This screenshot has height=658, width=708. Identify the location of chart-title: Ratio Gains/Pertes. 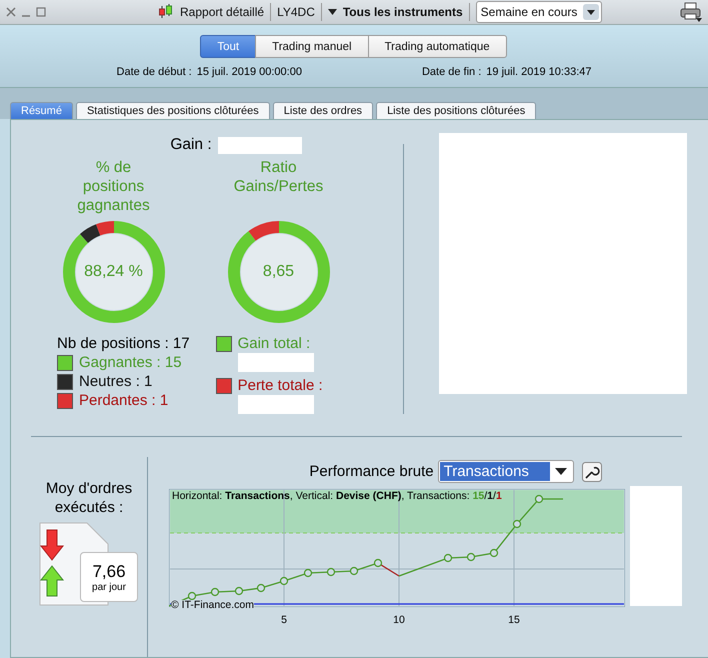
(278, 177).